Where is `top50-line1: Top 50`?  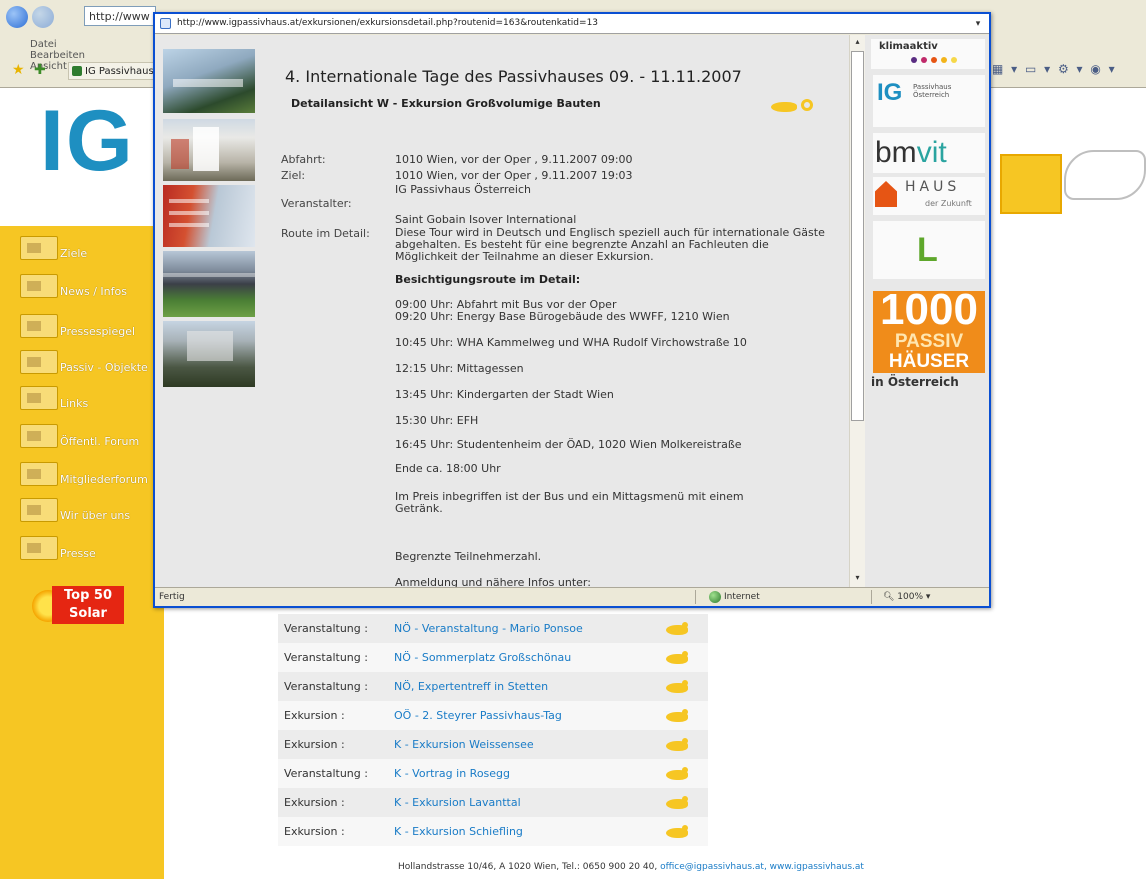
top50-line1: Top 50 is located at coordinates (88, 595).